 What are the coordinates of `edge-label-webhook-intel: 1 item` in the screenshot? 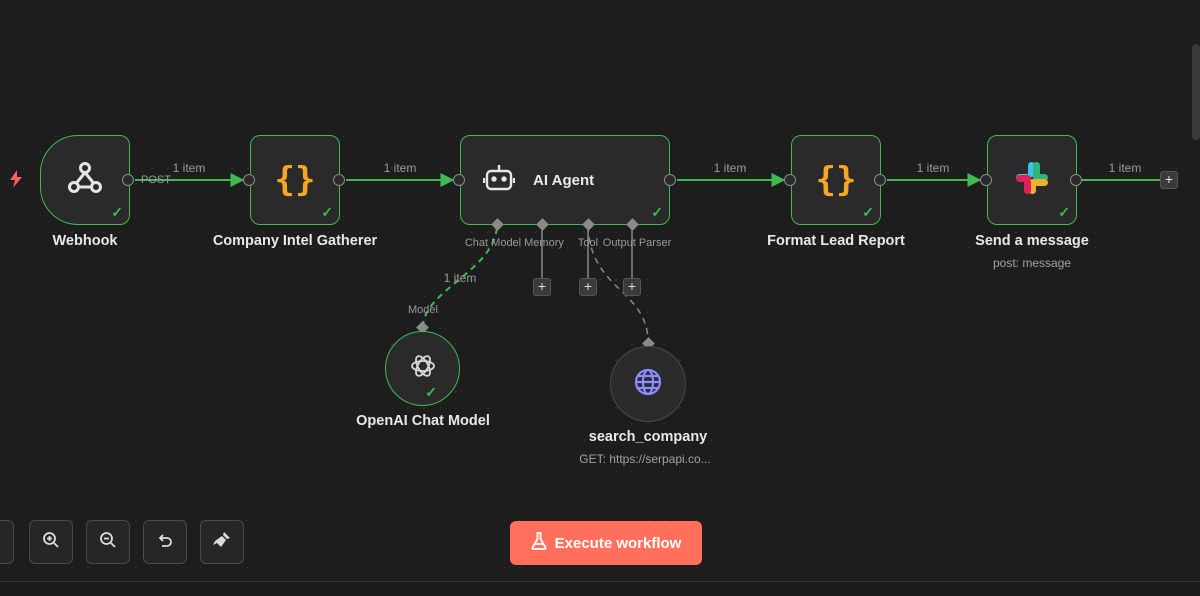 It's located at (189, 168).